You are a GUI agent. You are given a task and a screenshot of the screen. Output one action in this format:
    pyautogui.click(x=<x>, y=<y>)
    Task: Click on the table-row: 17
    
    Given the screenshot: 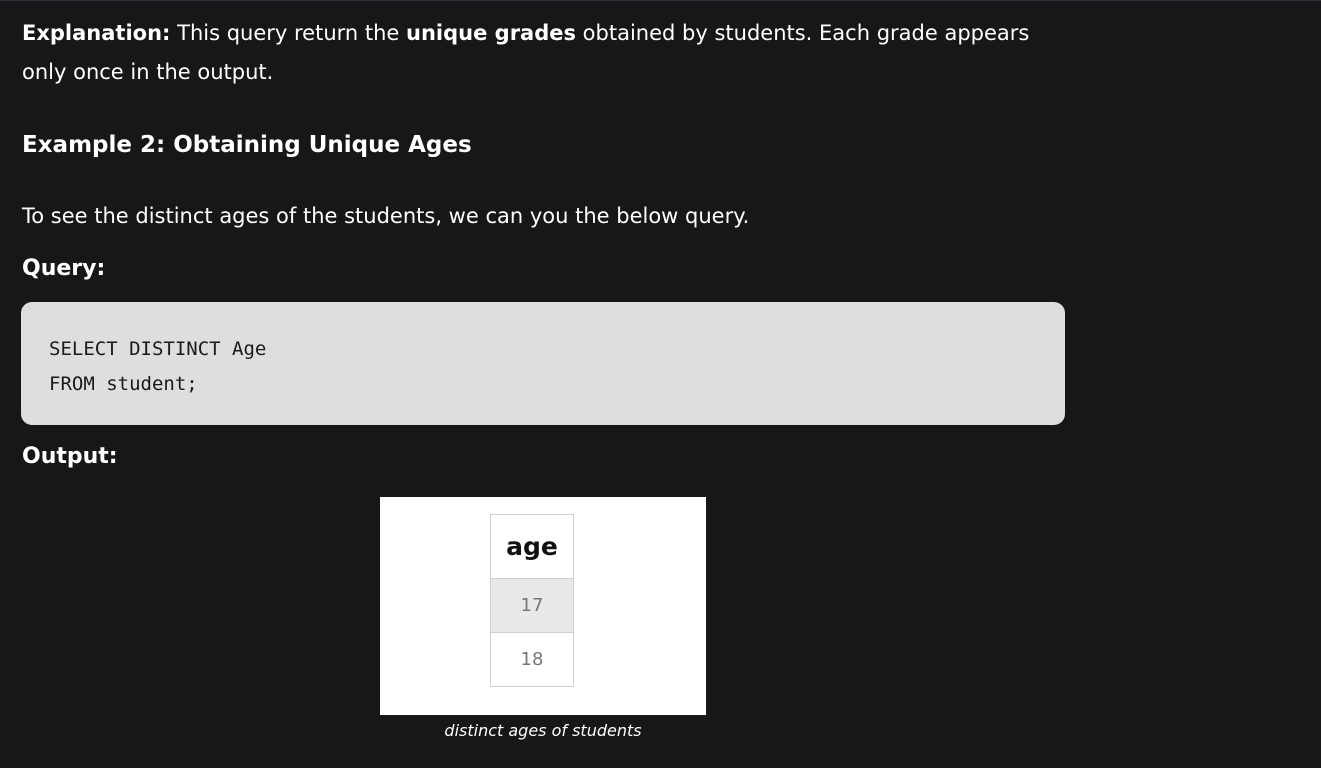 What is the action you would take?
    pyautogui.click(x=532, y=605)
    